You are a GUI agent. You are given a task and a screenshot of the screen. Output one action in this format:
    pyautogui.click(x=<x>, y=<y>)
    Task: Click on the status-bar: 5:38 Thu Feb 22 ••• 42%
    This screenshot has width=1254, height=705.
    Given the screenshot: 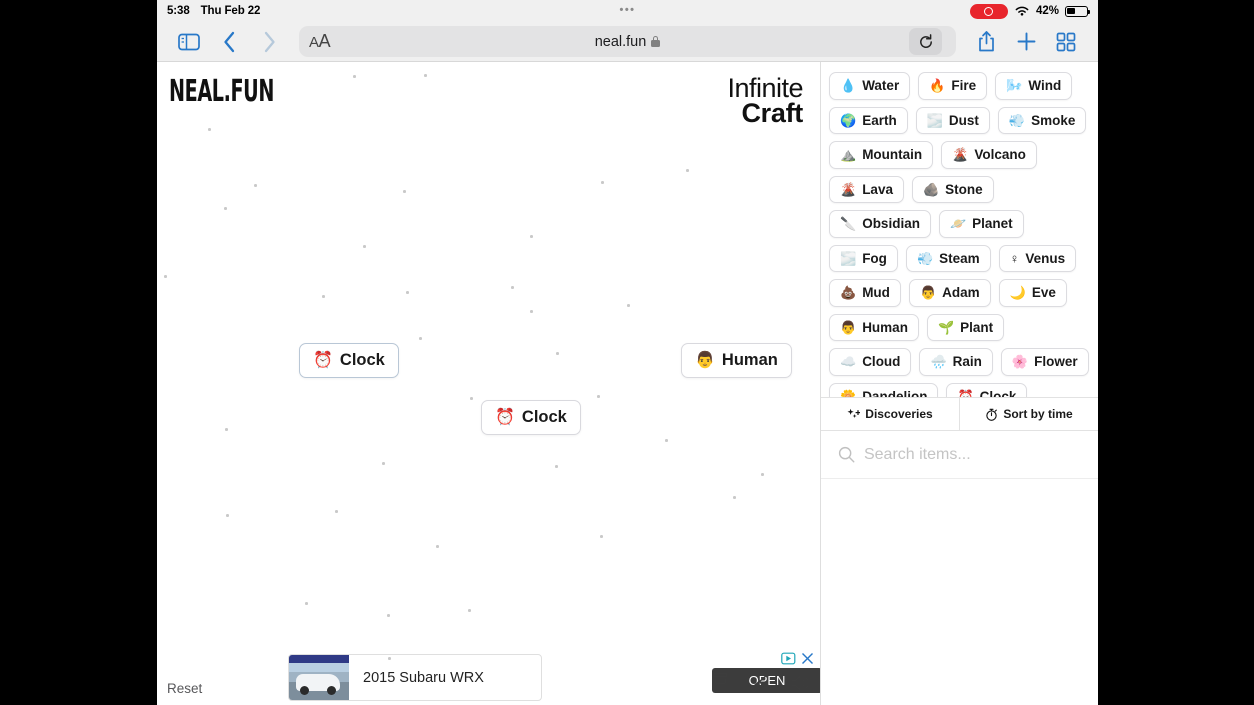 What is the action you would take?
    pyautogui.click(x=627, y=11)
    